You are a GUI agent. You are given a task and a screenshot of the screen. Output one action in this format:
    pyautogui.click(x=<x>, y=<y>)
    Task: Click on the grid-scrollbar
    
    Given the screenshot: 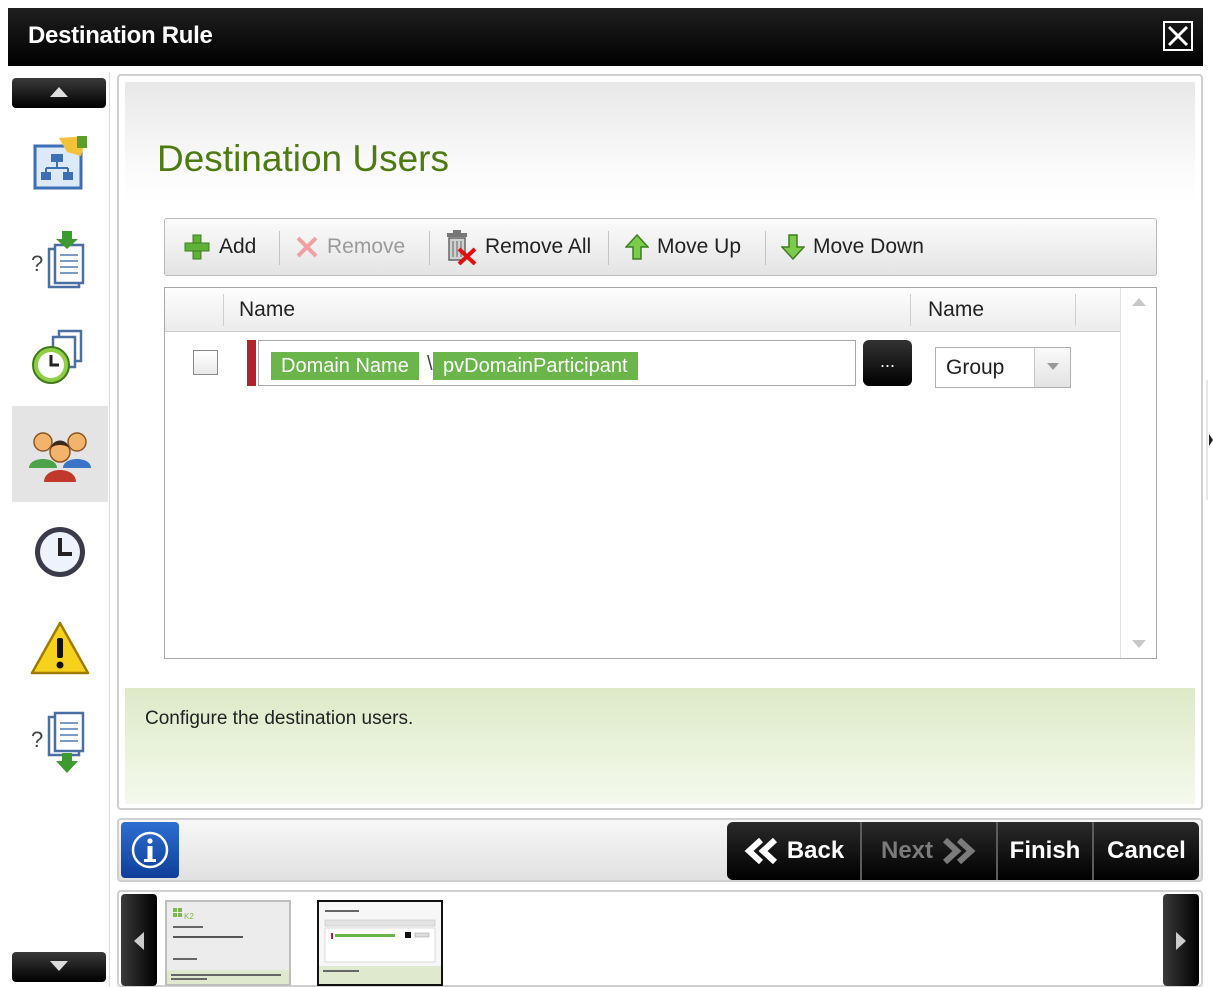 What is the action you would take?
    pyautogui.click(x=1138, y=473)
    